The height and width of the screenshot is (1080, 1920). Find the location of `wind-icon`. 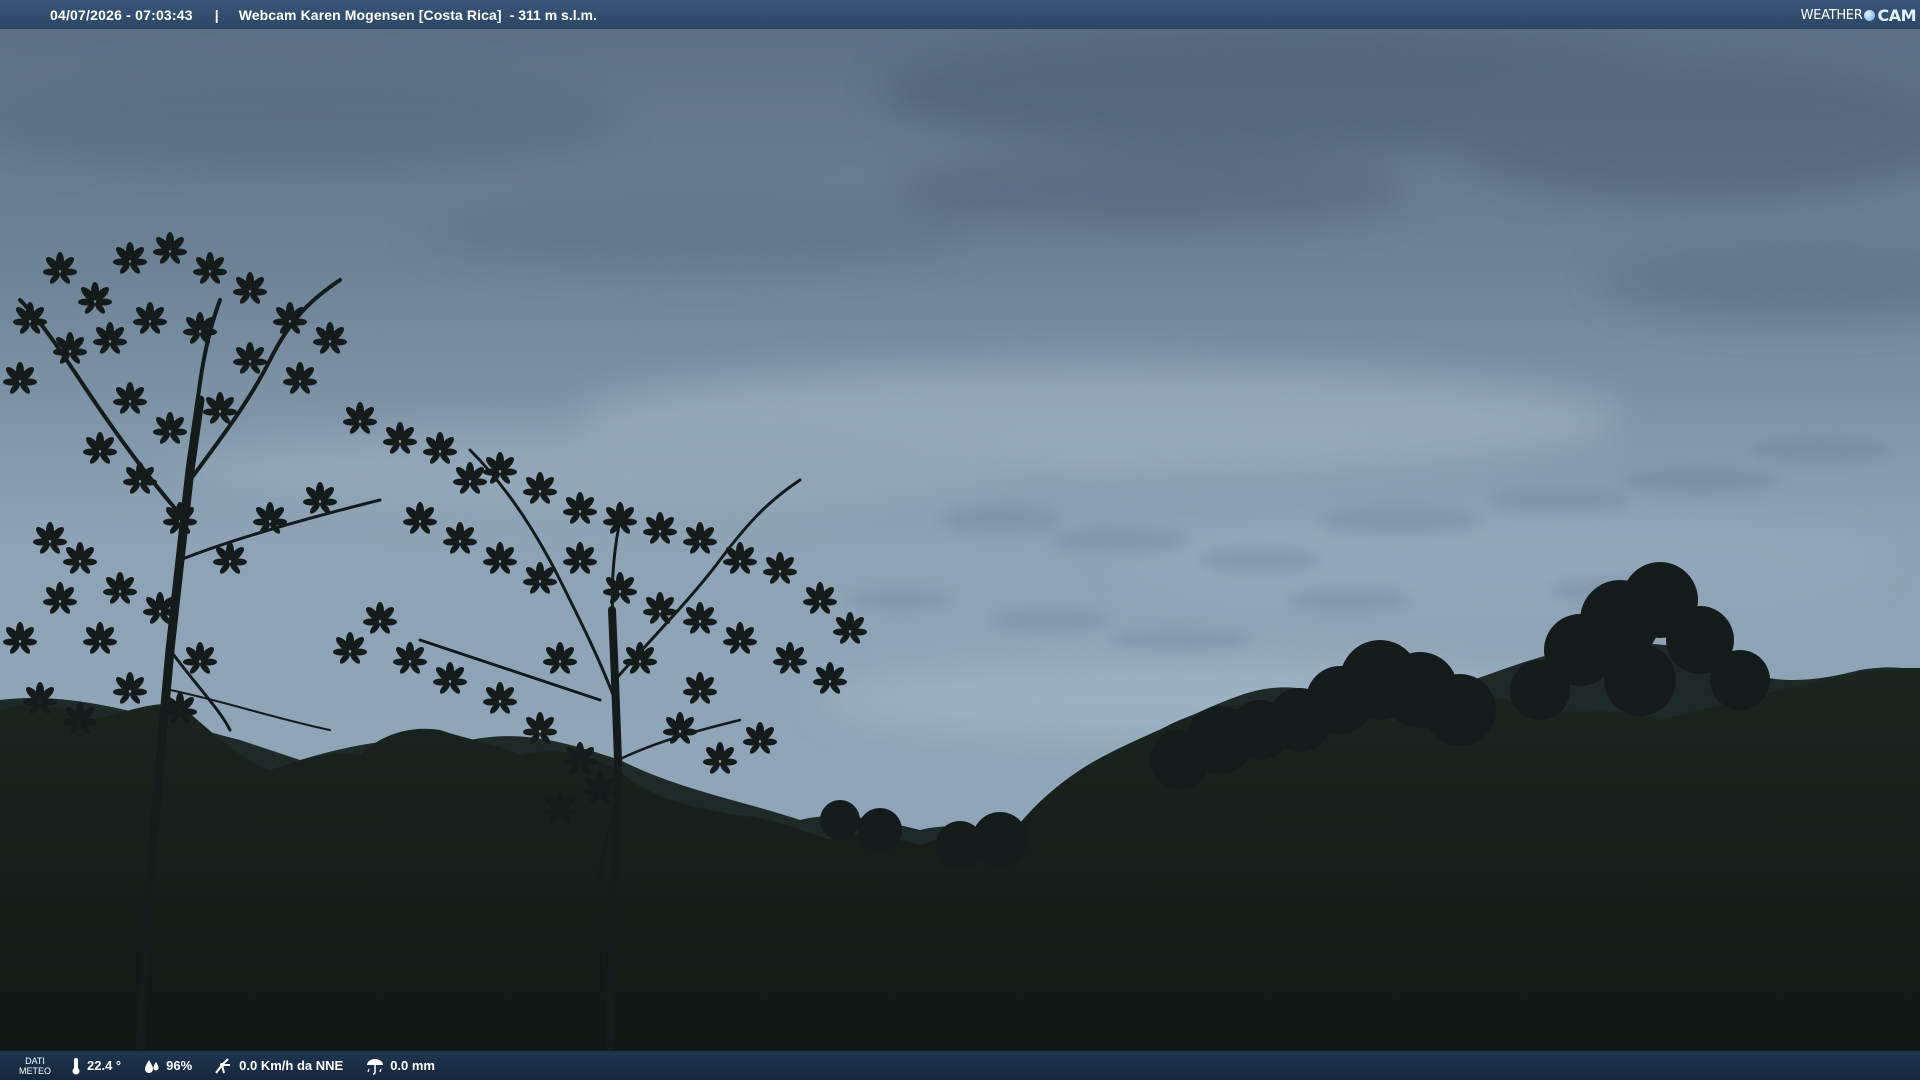

wind-icon is located at coordinates (223, 1065).